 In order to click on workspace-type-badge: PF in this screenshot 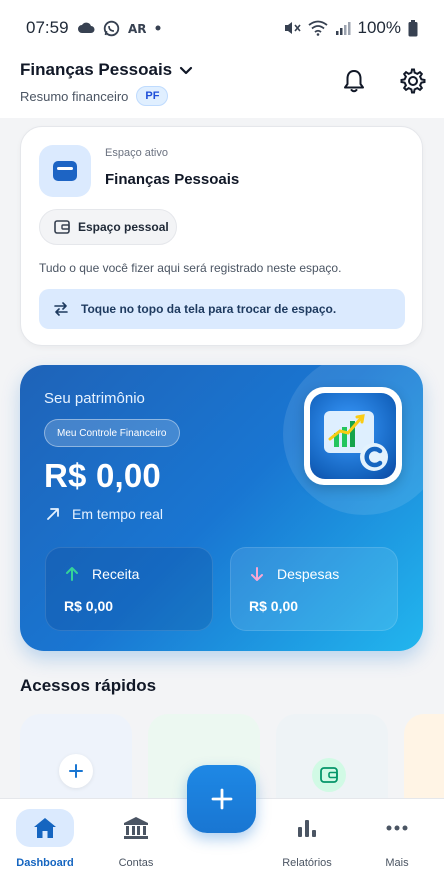, I will do `click(152, 96)`.